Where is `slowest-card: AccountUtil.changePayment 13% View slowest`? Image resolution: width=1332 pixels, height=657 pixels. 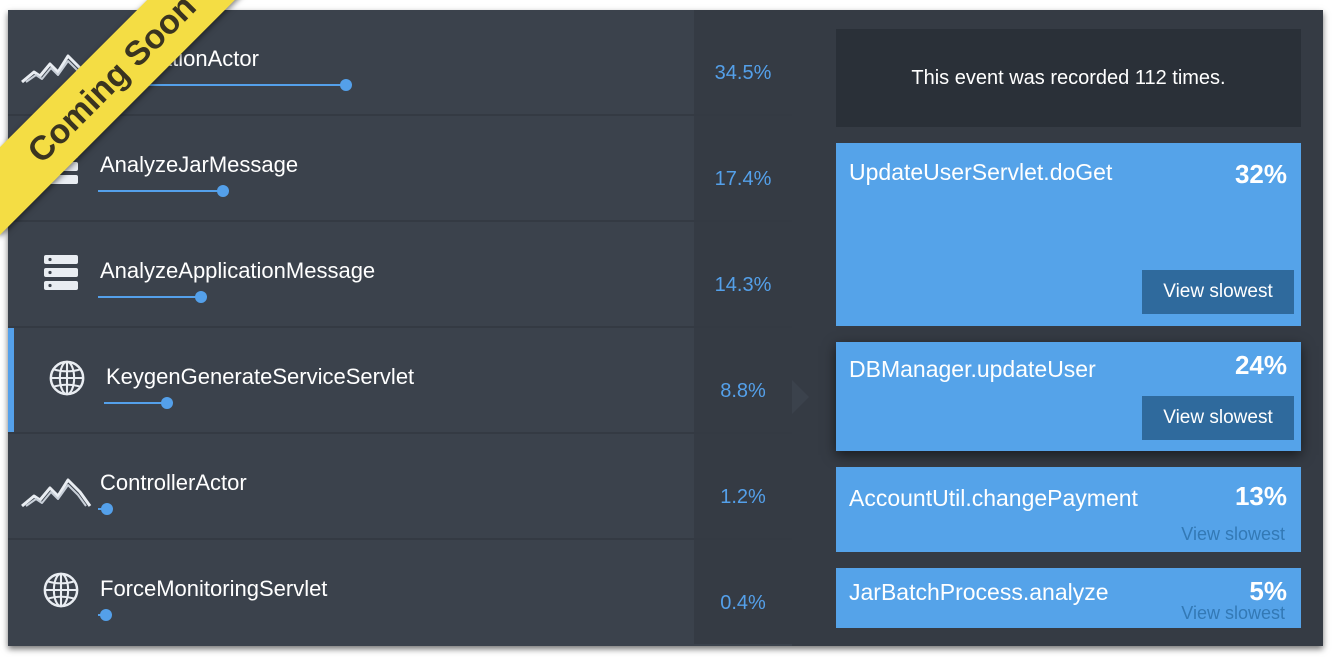
slowest-card: AccountUtil.changePayment 13% View slowest is located at coordinates (1068, 509).